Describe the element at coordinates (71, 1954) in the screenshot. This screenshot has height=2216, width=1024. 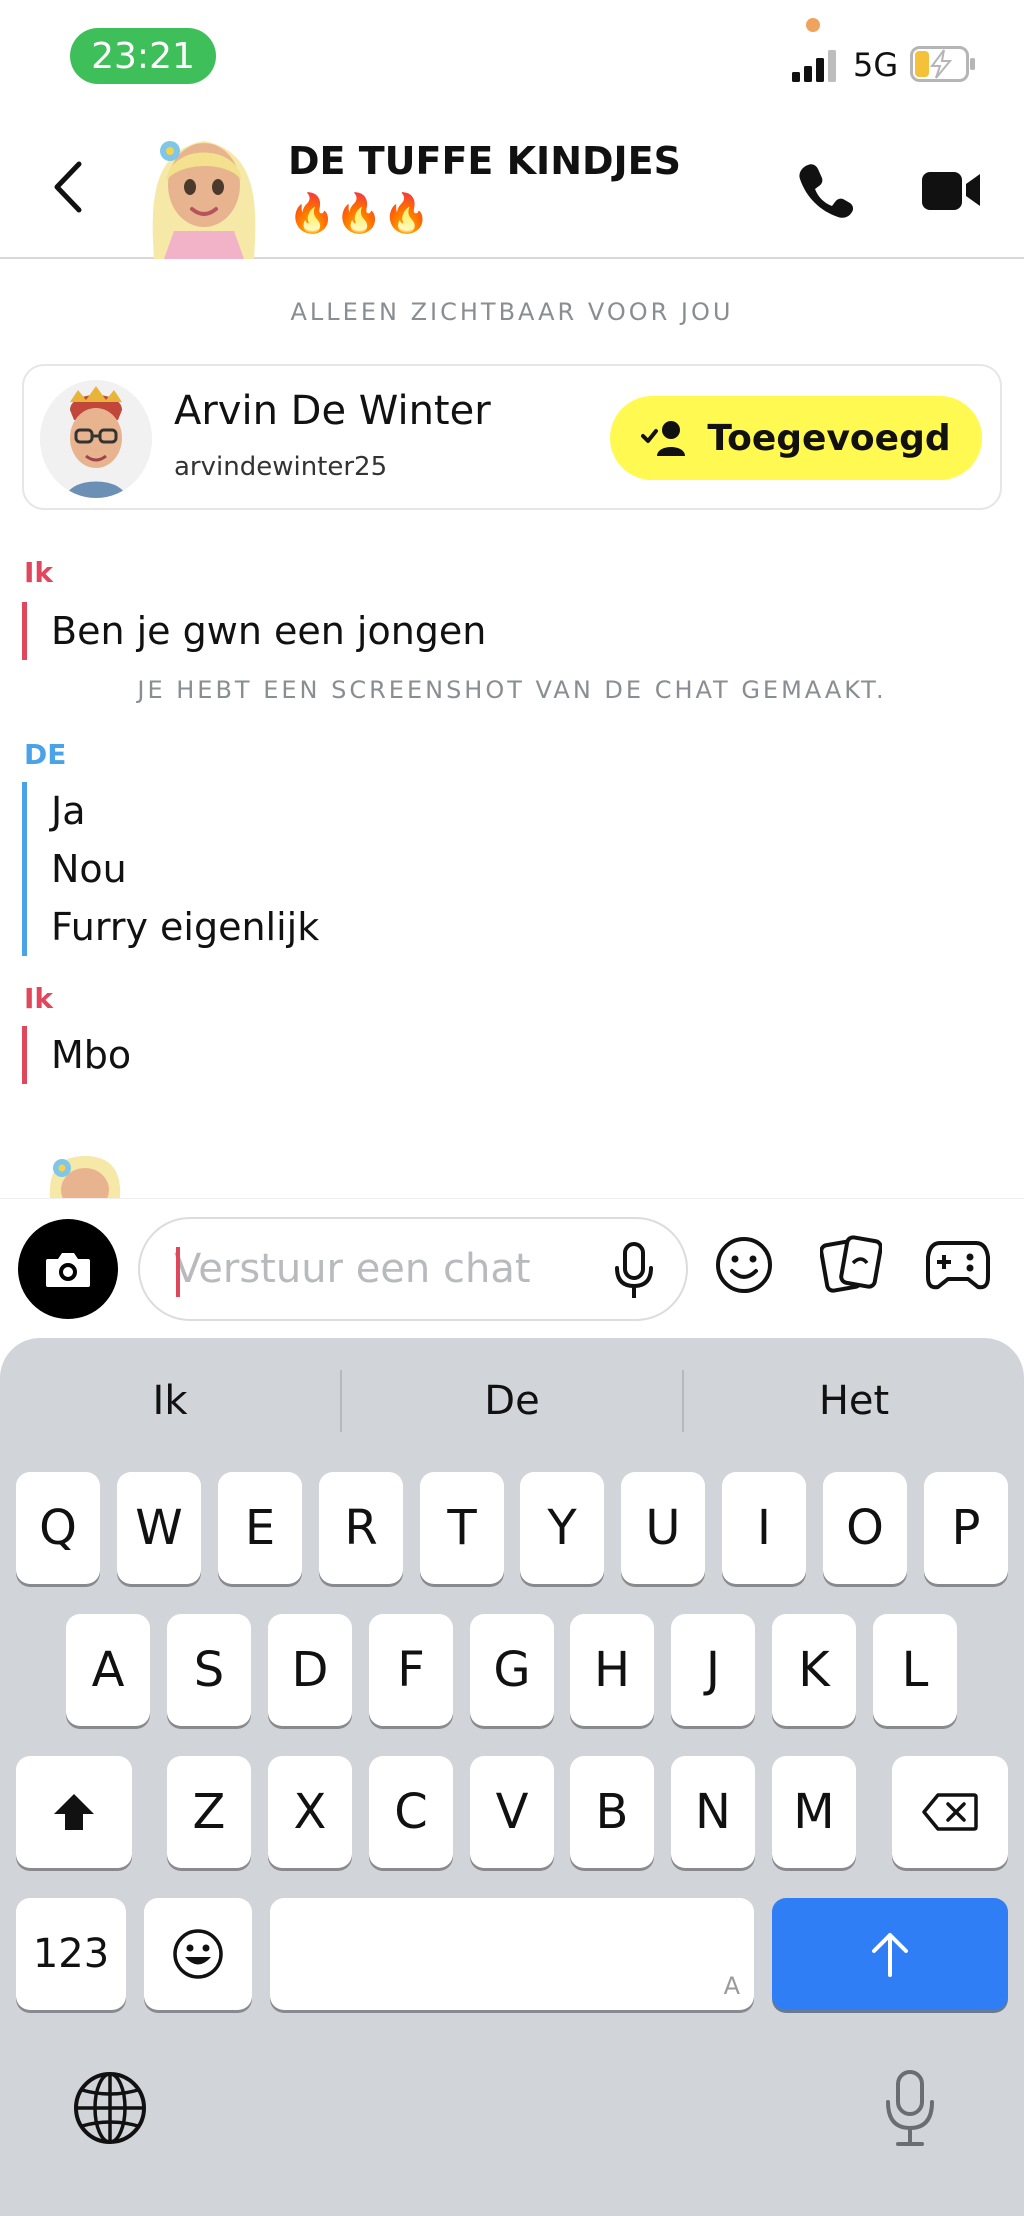
I see `numbers-key: 123` at that location.